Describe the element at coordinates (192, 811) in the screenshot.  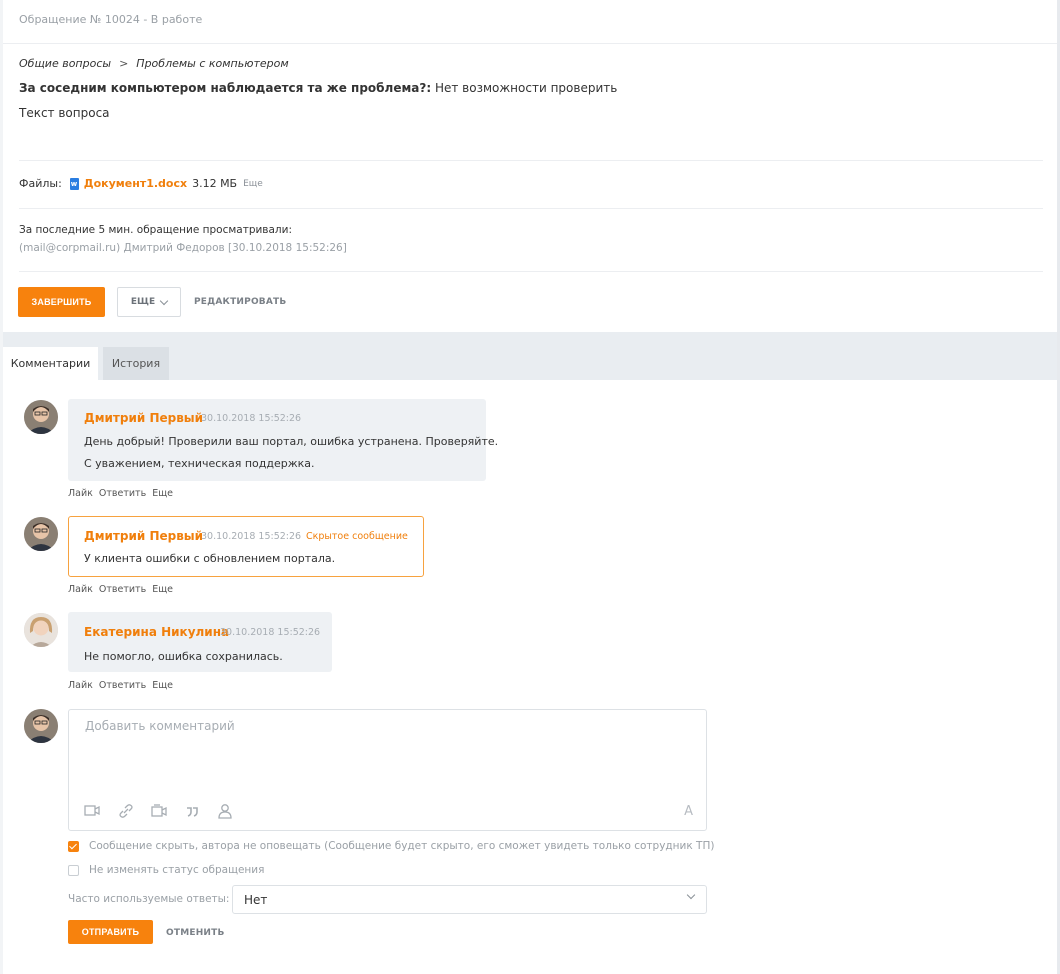
I see `quote-icon` at that location.